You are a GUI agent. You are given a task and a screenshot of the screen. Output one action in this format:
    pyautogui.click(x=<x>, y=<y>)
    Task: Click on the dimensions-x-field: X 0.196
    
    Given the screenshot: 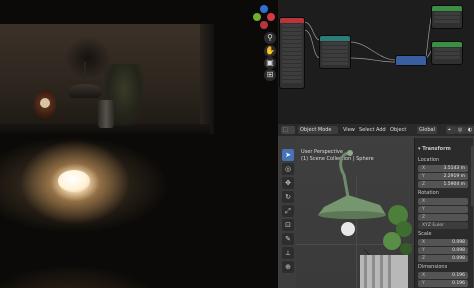 What is the action you would take?
    pyautogui.click(x=443, y=275)
    